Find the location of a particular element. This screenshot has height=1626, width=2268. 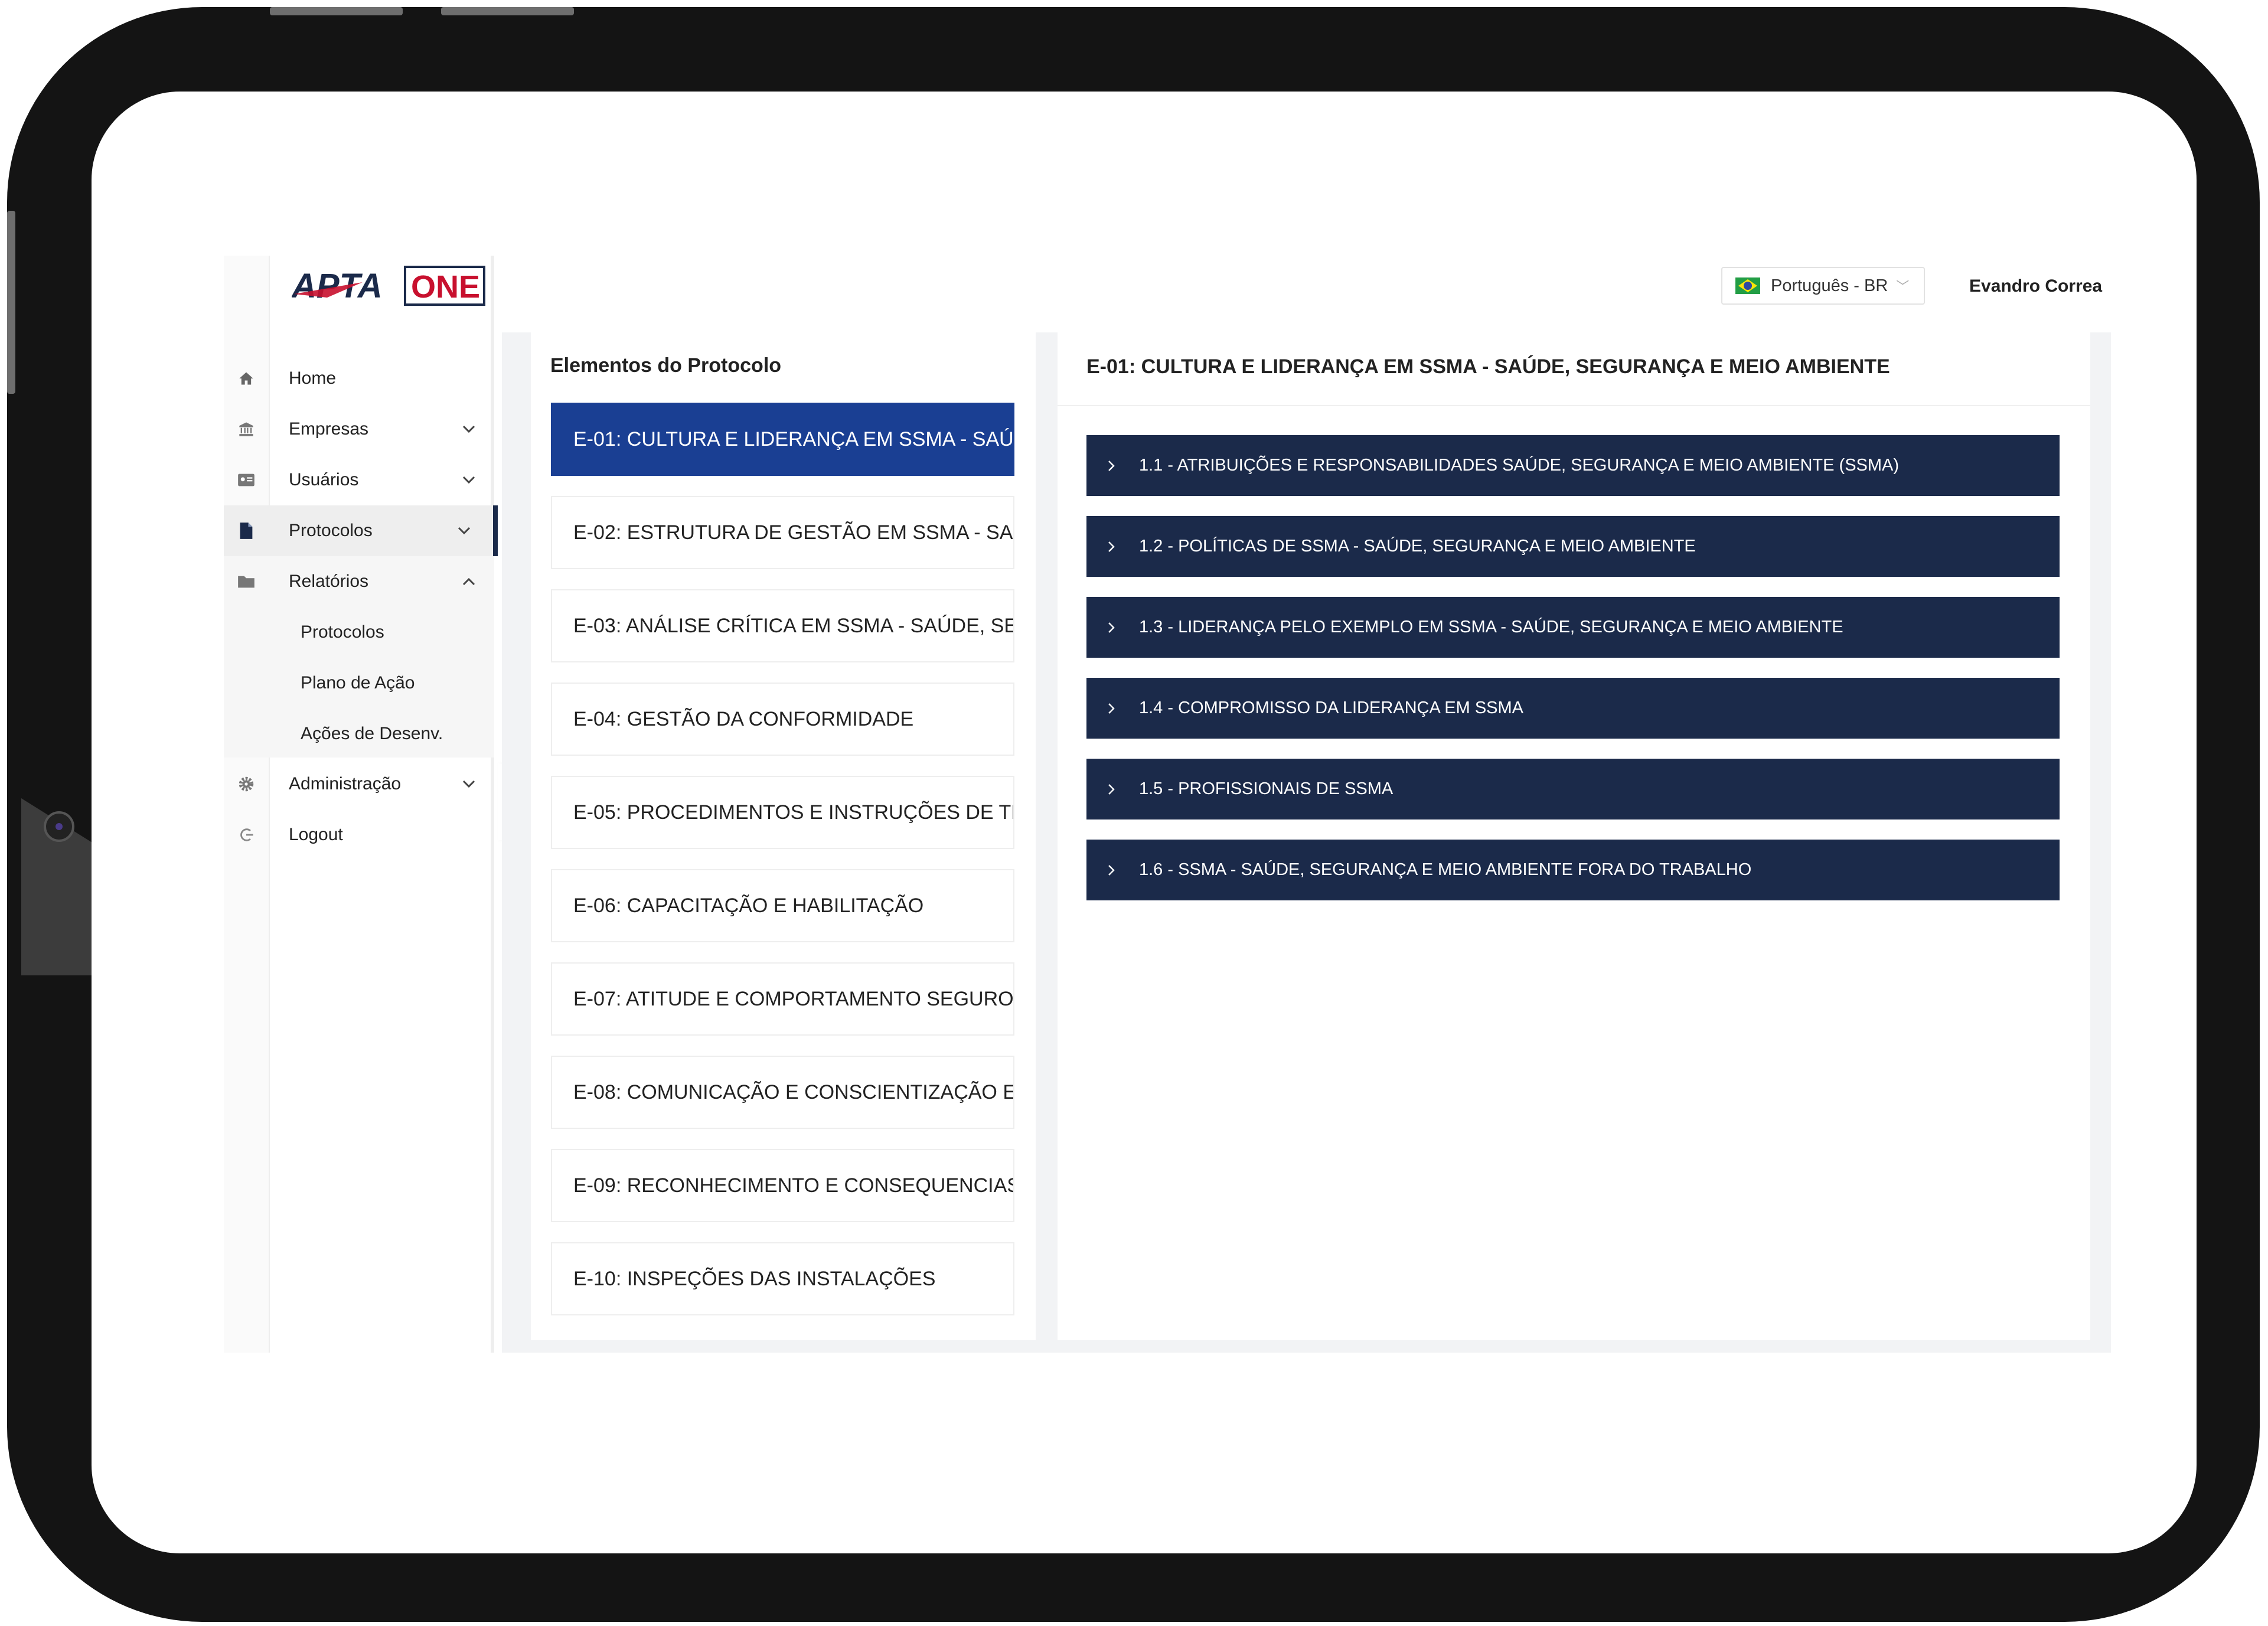

sidebar-item-label: Relatórios is located at coordinates (329, 581).